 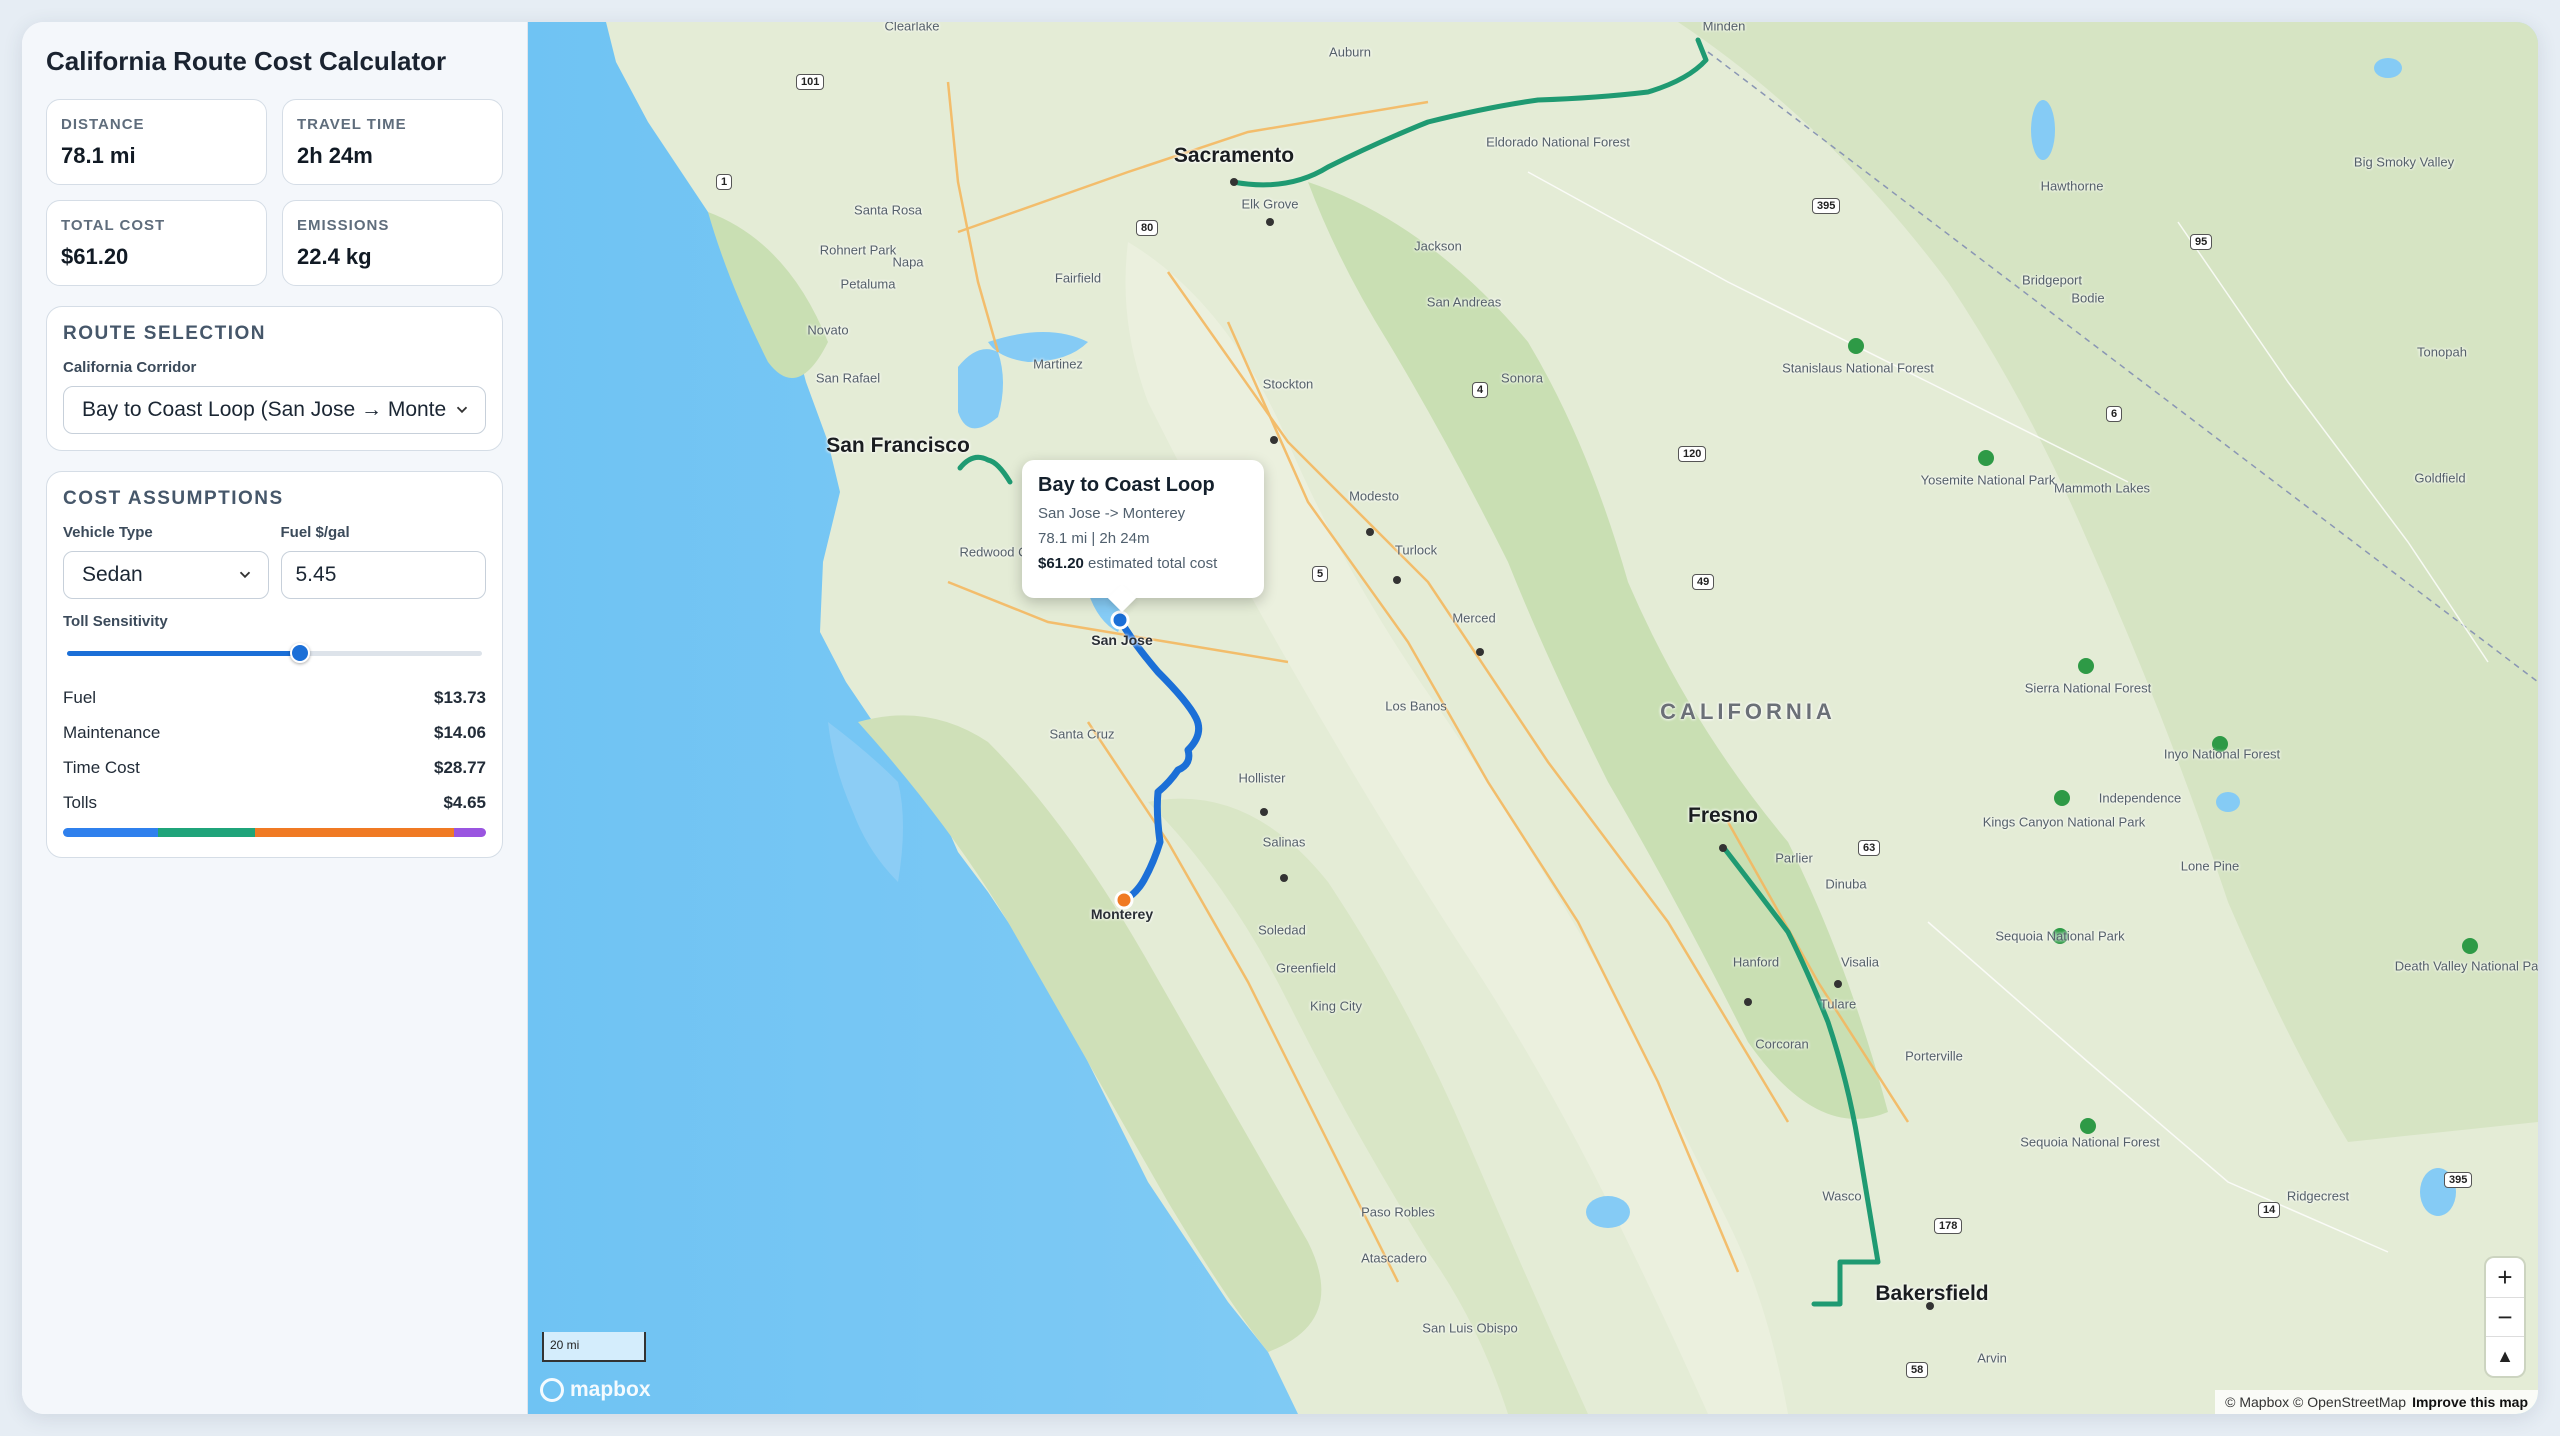 What do you see at coordinates (334, 256) in the screenshot?
I see `stat-value: 22.4 kg` at bounding box center [334, 256].